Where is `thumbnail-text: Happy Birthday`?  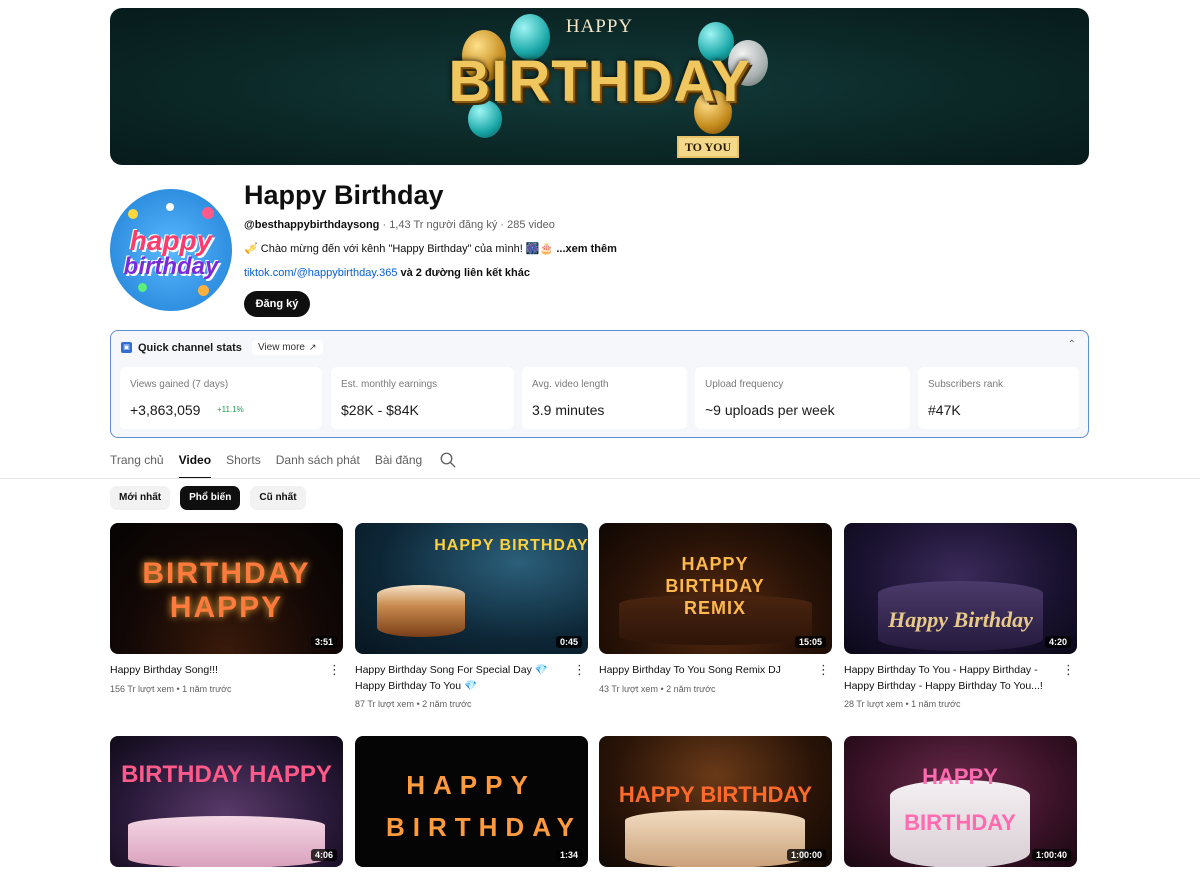
thumbnail-text: Happy Birthday is located at coordinates (960, 619).